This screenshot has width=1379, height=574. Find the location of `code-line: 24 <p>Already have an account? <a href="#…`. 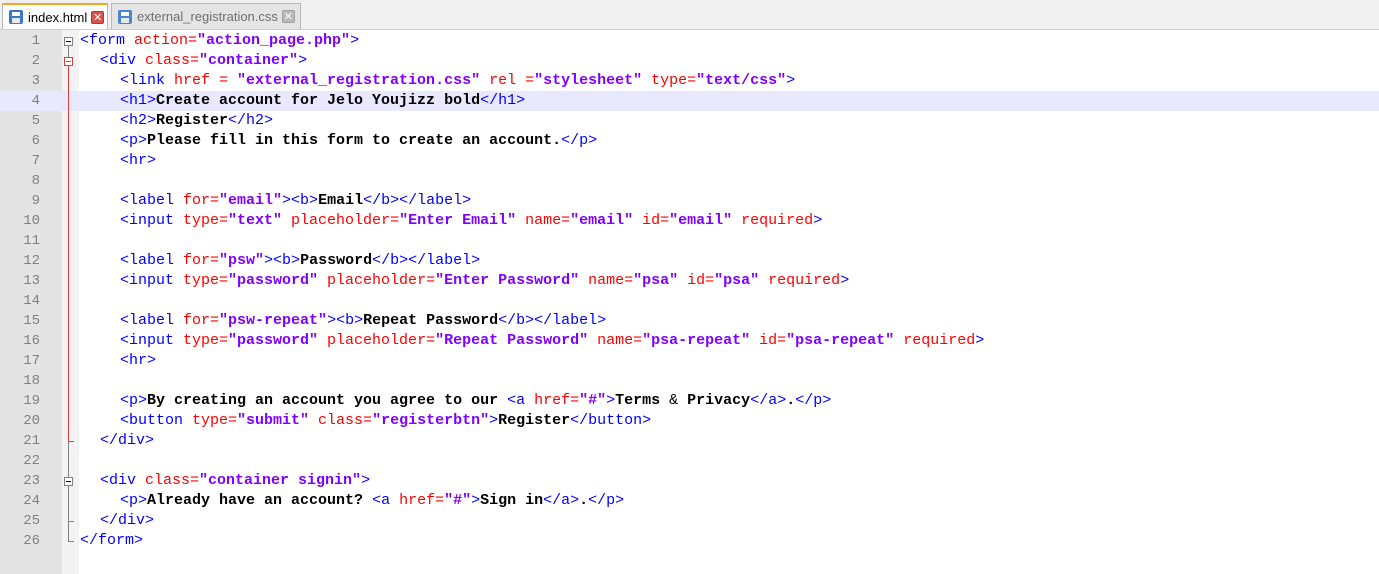

code-line: 24 <p>Already have an account? <a href="#… is located at coordinates (689, 501).